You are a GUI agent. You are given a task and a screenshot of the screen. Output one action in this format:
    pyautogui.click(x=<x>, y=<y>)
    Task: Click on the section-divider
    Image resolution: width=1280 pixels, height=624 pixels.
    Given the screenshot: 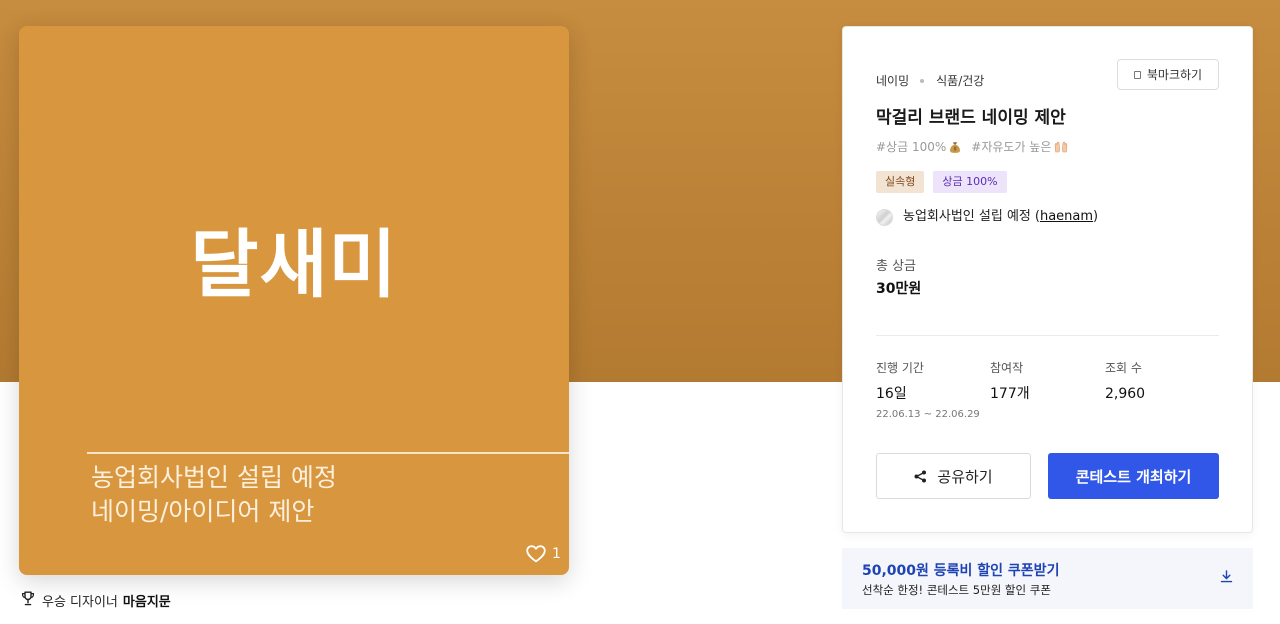 What is the action you would take?
    pyautogui.click(x=1047, y=335)
    